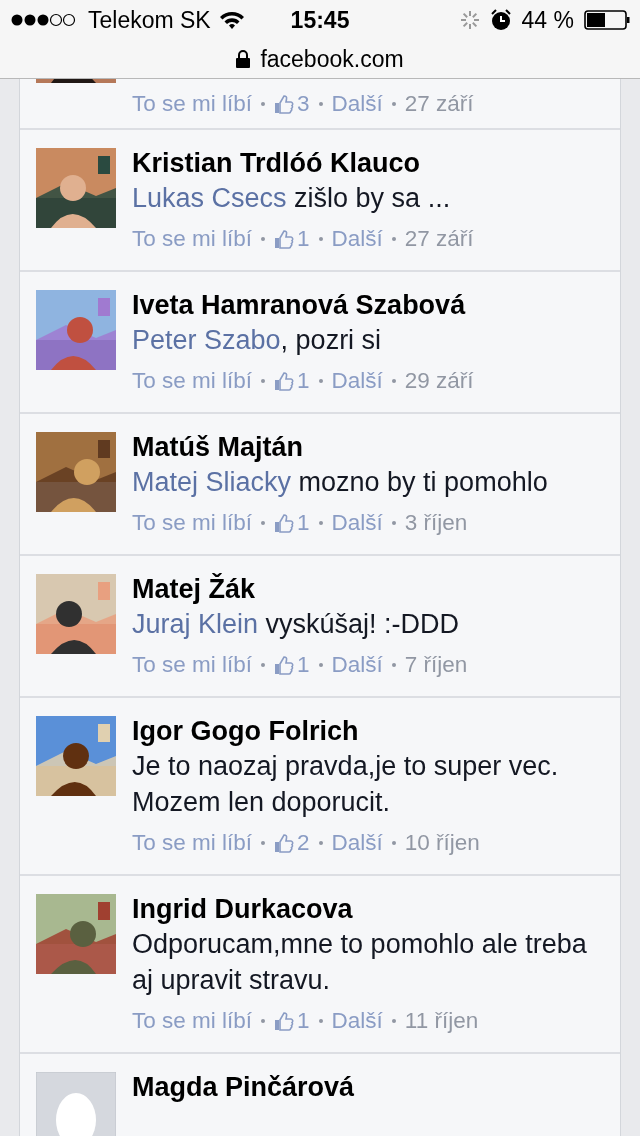 This screenshot has height=1136, width=640. What do you see at coordinates (436, 523) in the screenshot?
I see `comment-date: 3 říjen` at bounding box center [436, 523].